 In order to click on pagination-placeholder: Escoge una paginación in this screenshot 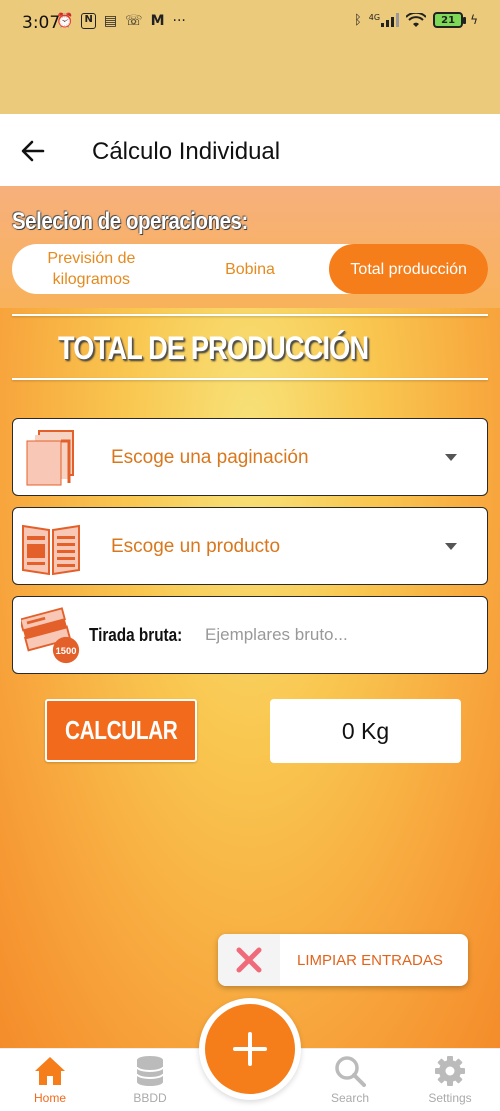, I will do `click(210, 457)`.